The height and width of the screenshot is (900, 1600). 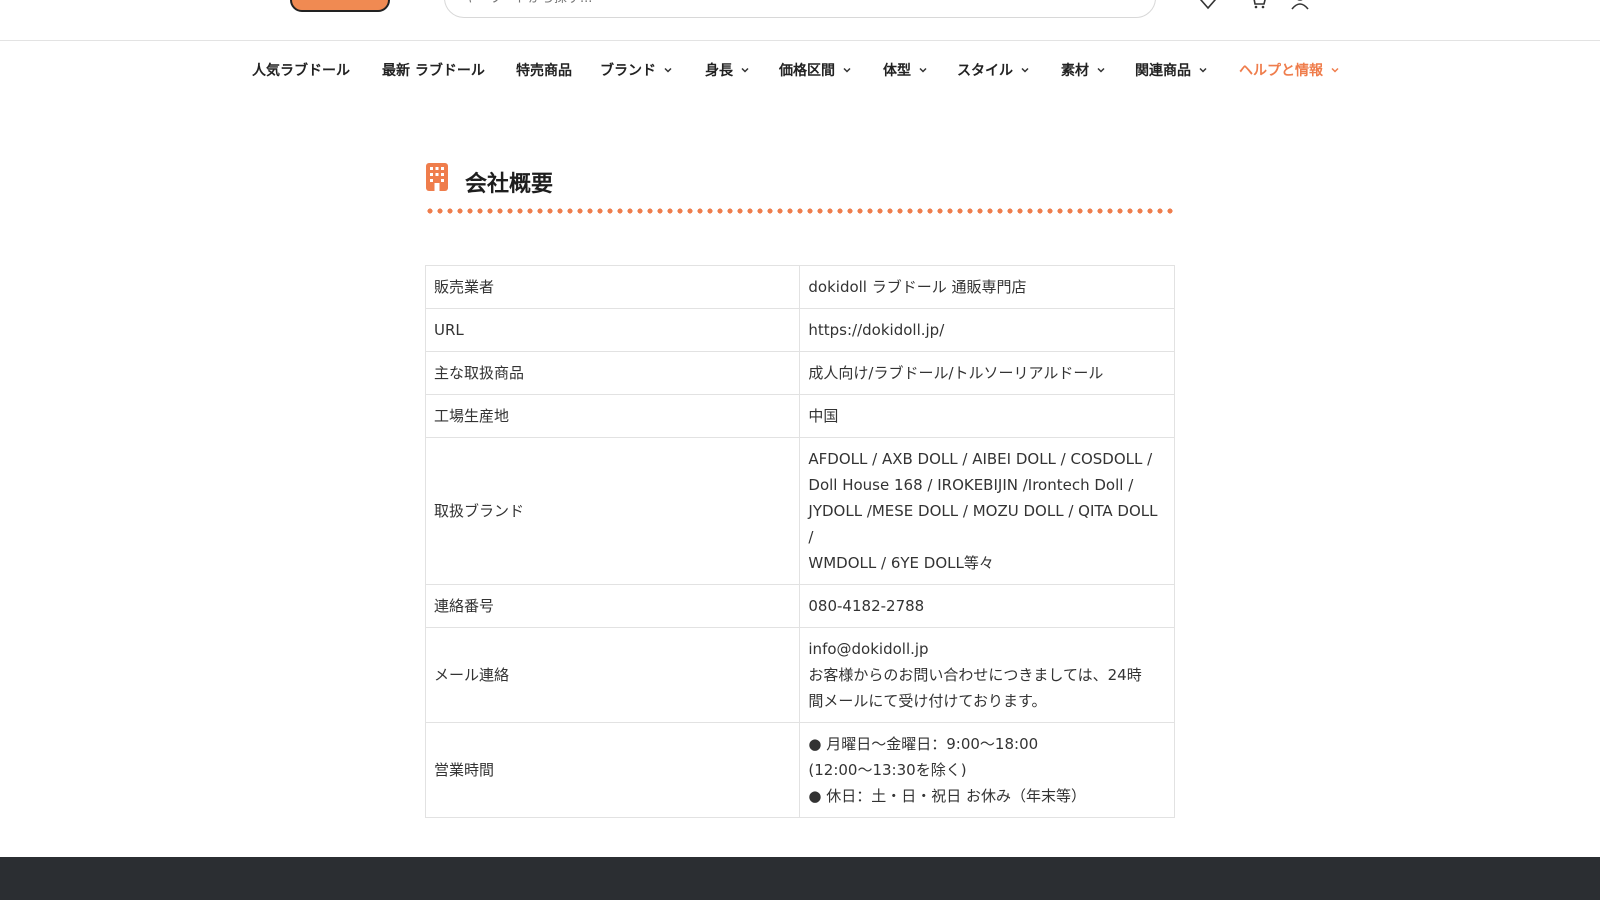 What do you see at coordinates (727, 70) in the screenshot?
I see `nav-item-height: 身長` at bounding box center [727, 70].